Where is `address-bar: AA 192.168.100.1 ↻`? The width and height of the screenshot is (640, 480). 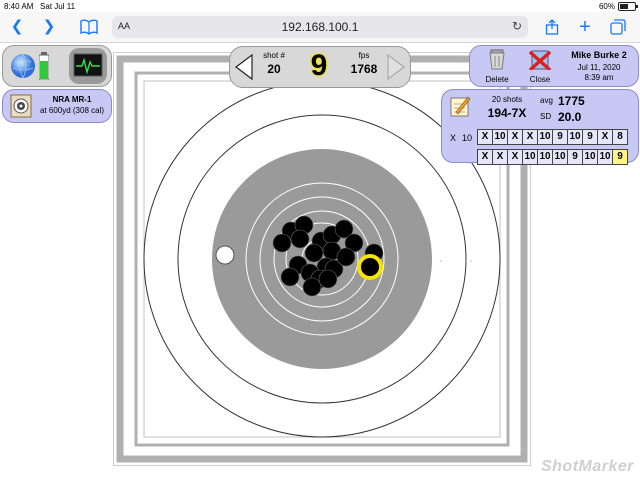 address-bar: AA 192.168.100.1 ↻ is located at coordinates (320, 27).